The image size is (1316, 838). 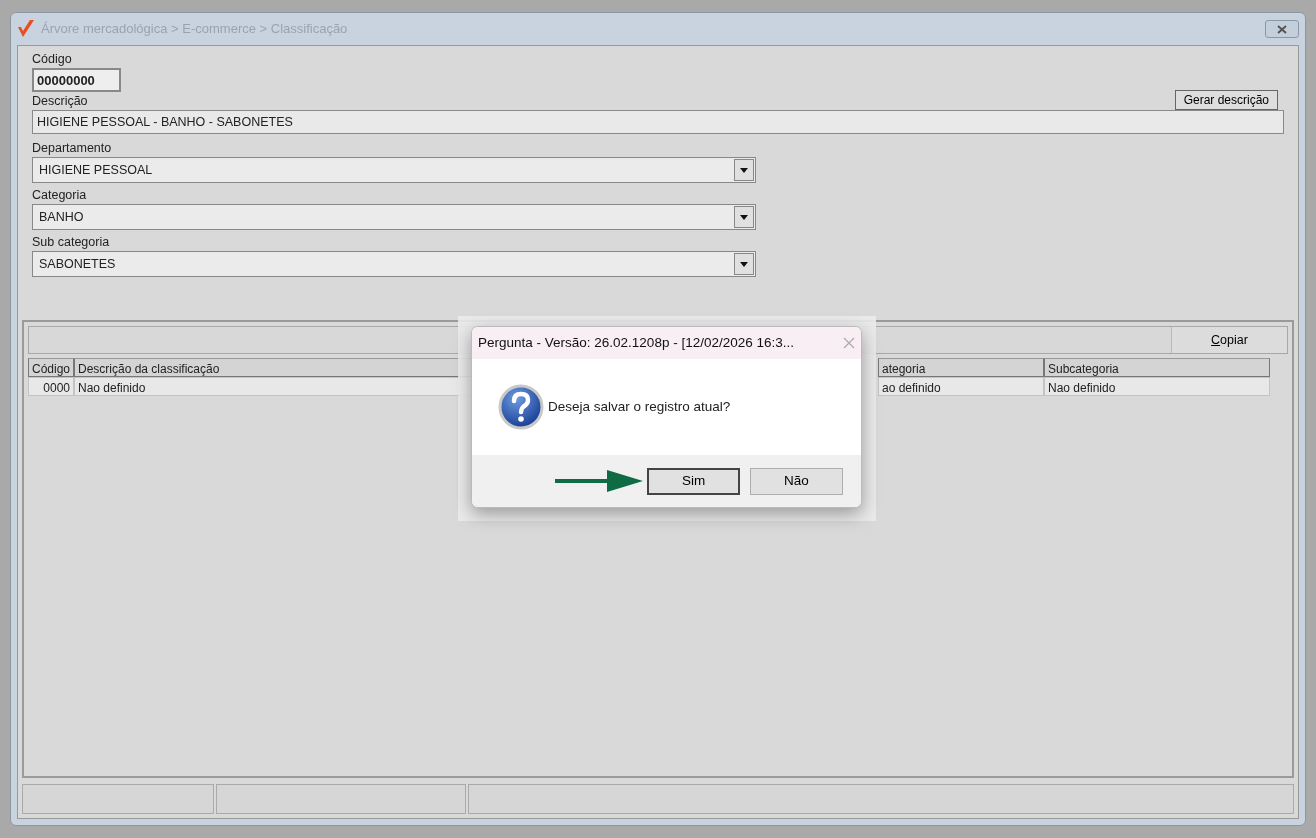 I want to click on no-button: Não, so click(x=796, y=481).